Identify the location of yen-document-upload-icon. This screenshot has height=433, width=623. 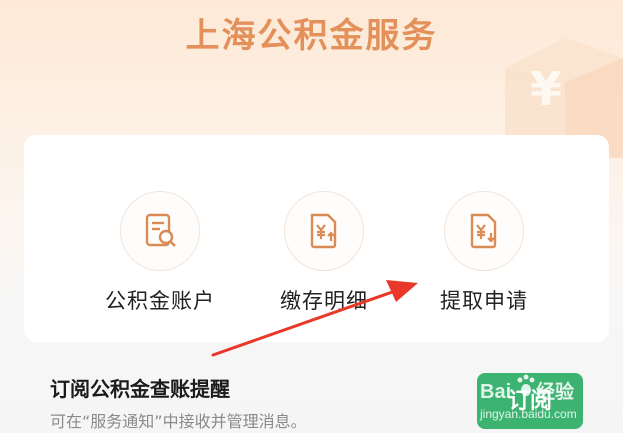
(324, 231).